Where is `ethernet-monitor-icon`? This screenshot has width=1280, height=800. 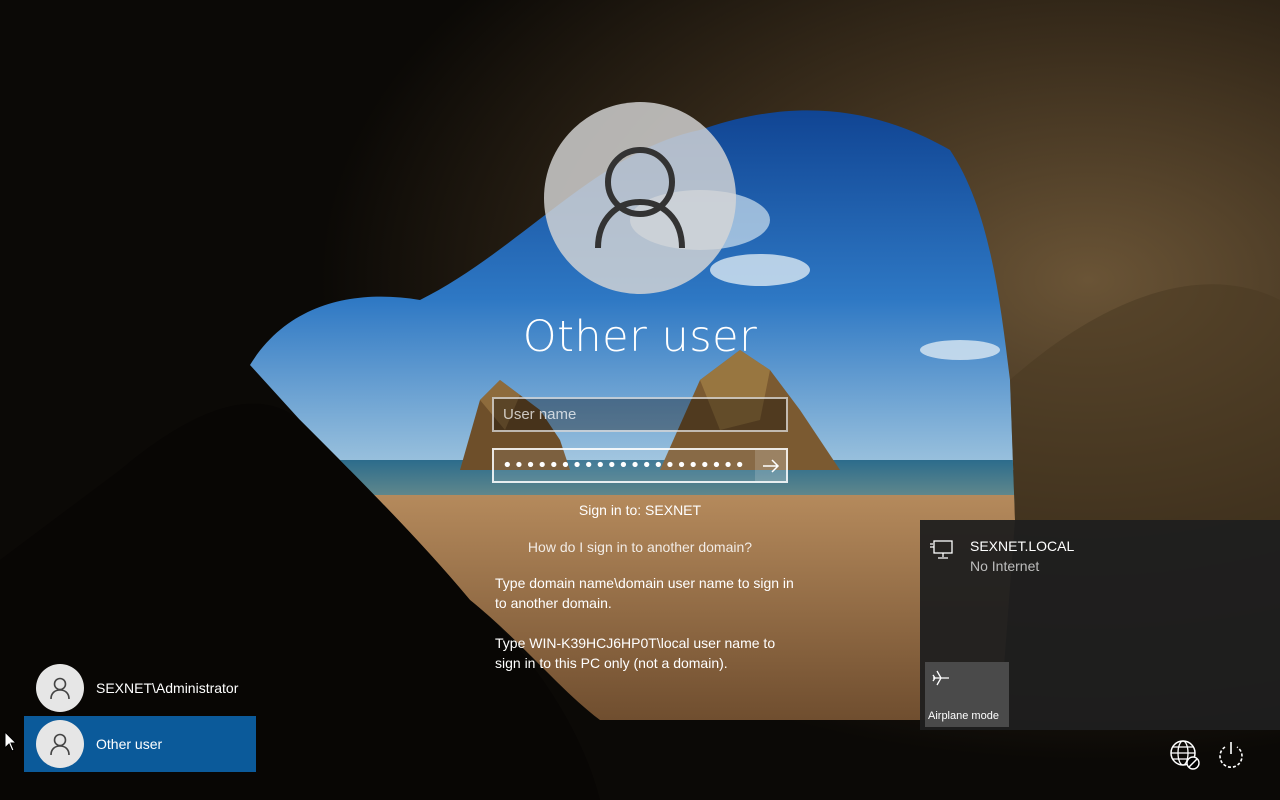
ethernet-monitor-icon is located at coordinates (941, 549).